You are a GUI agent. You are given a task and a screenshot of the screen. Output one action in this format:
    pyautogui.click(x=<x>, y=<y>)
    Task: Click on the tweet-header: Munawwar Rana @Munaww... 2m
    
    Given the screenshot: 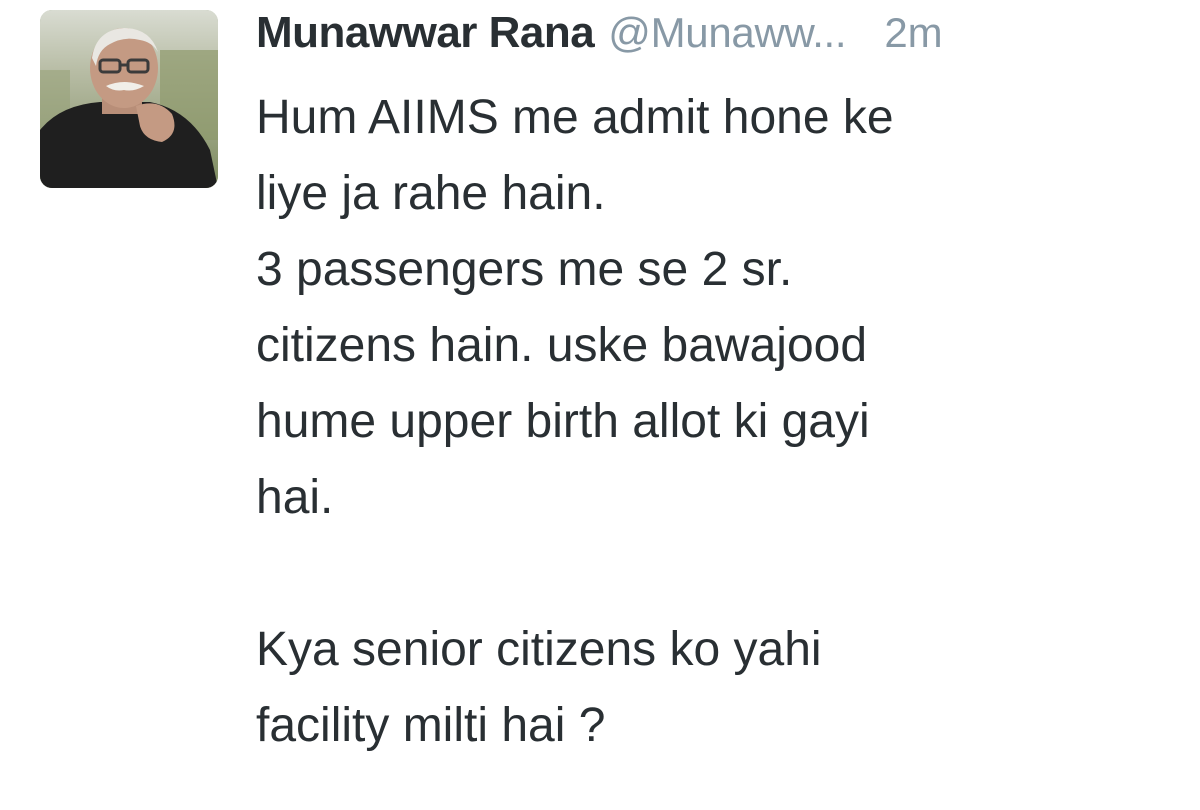 What is the action you would take?
    pyautogui.click(x=716, y=36)
    